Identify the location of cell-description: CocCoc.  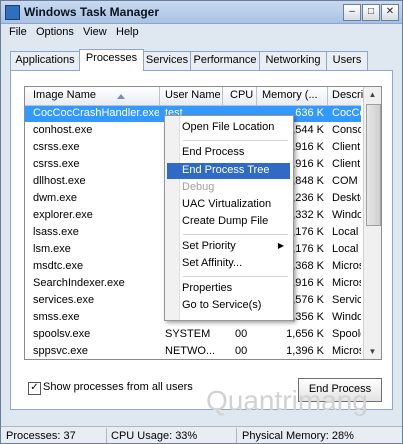
(346, 113).